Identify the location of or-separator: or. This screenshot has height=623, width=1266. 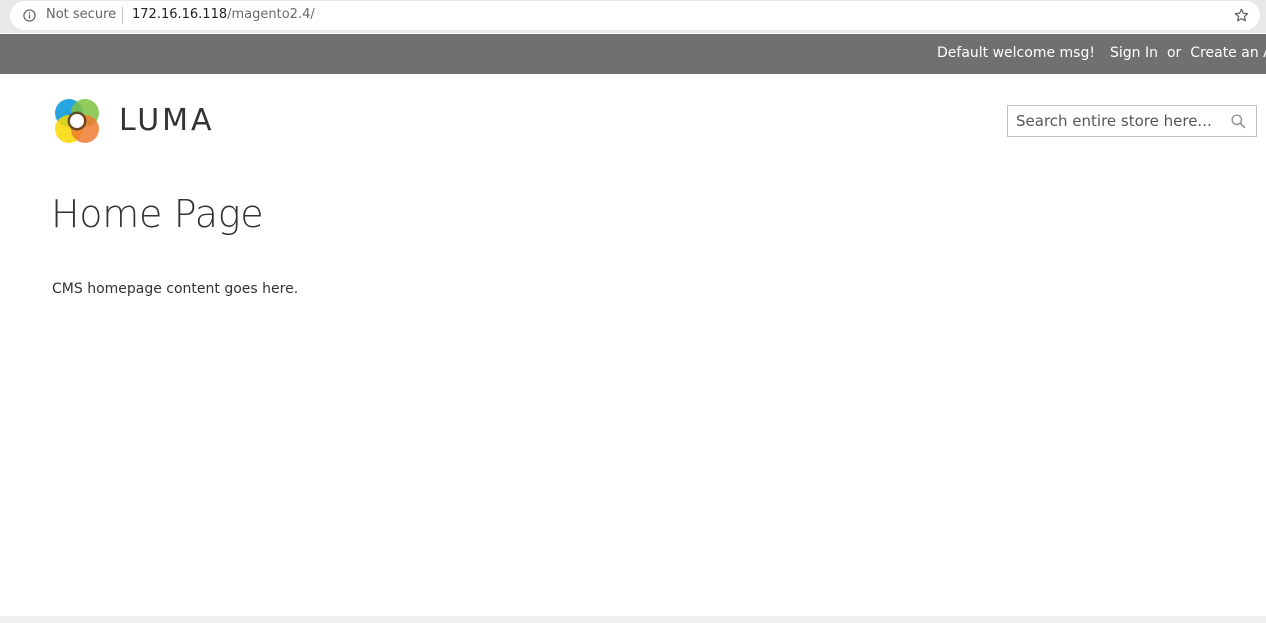
(1174, 53).